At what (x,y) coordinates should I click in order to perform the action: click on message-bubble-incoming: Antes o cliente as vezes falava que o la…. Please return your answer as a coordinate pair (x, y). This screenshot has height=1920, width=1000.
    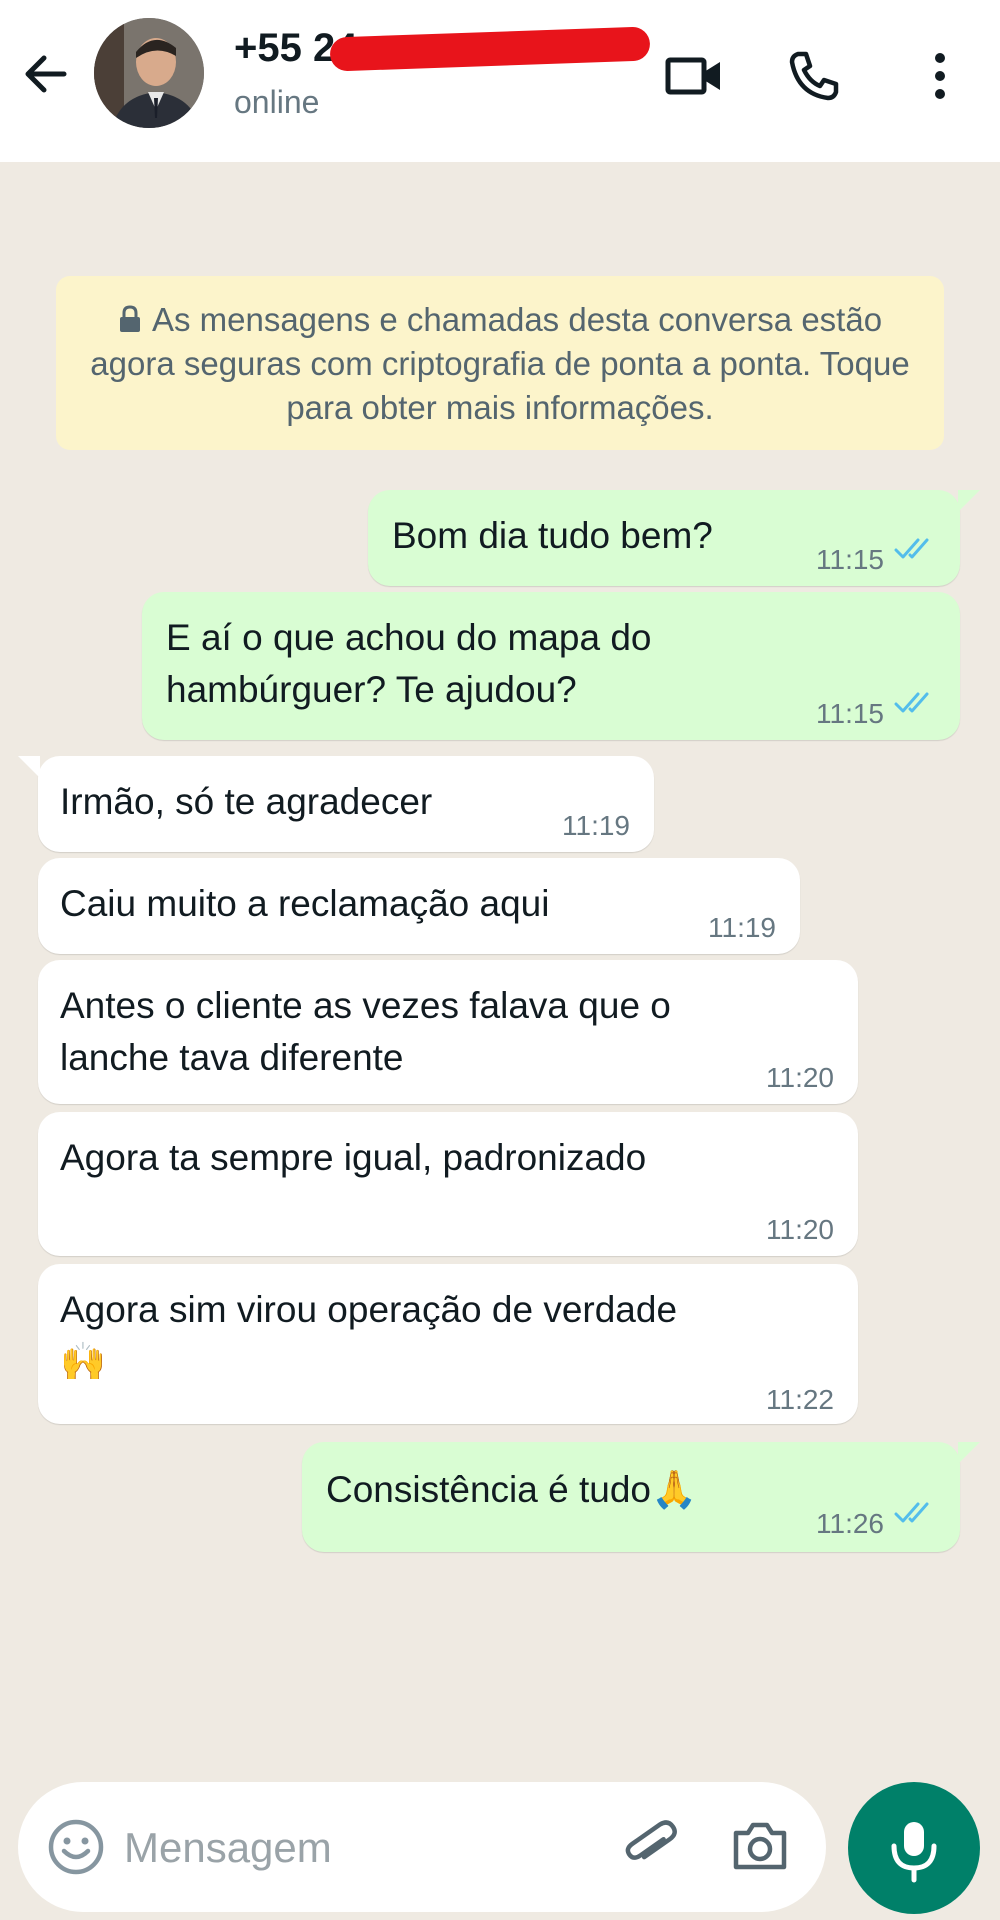
    Looking at the image, I should click on (448, 1032).